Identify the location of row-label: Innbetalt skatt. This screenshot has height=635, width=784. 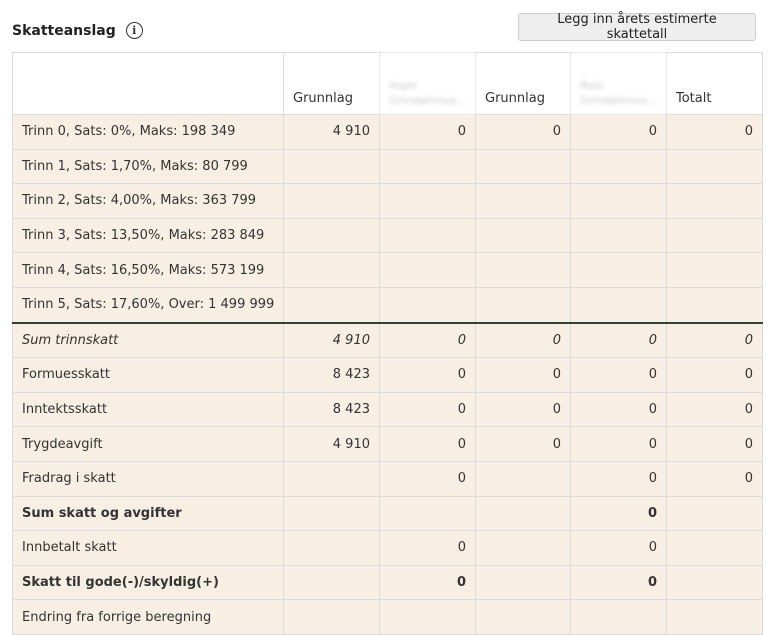
(148, 548).